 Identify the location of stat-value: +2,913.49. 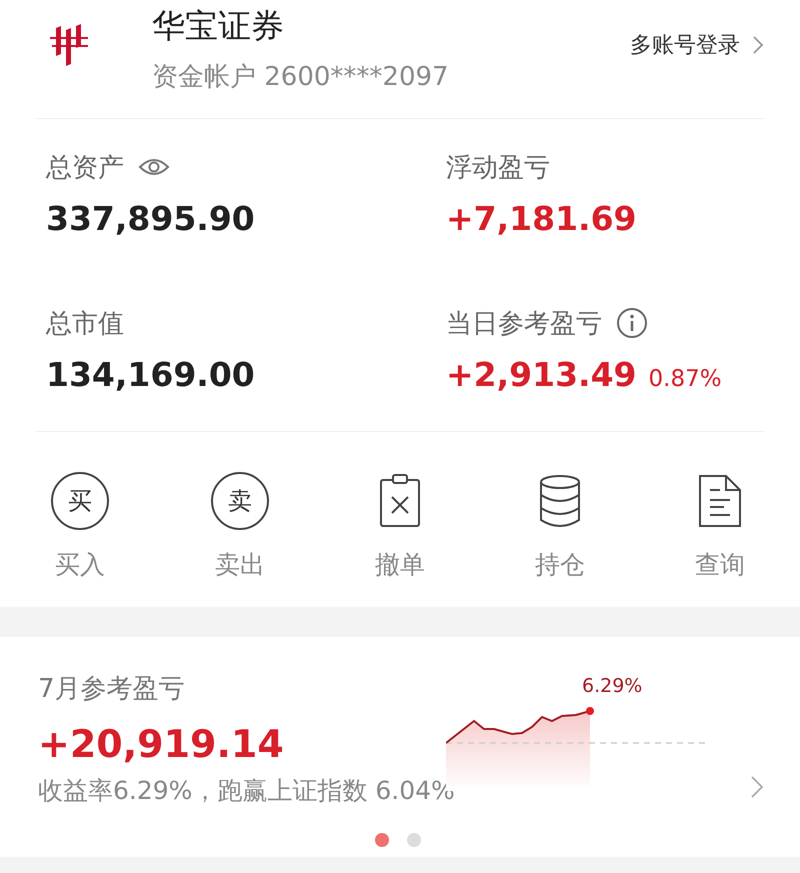
(541, 374).